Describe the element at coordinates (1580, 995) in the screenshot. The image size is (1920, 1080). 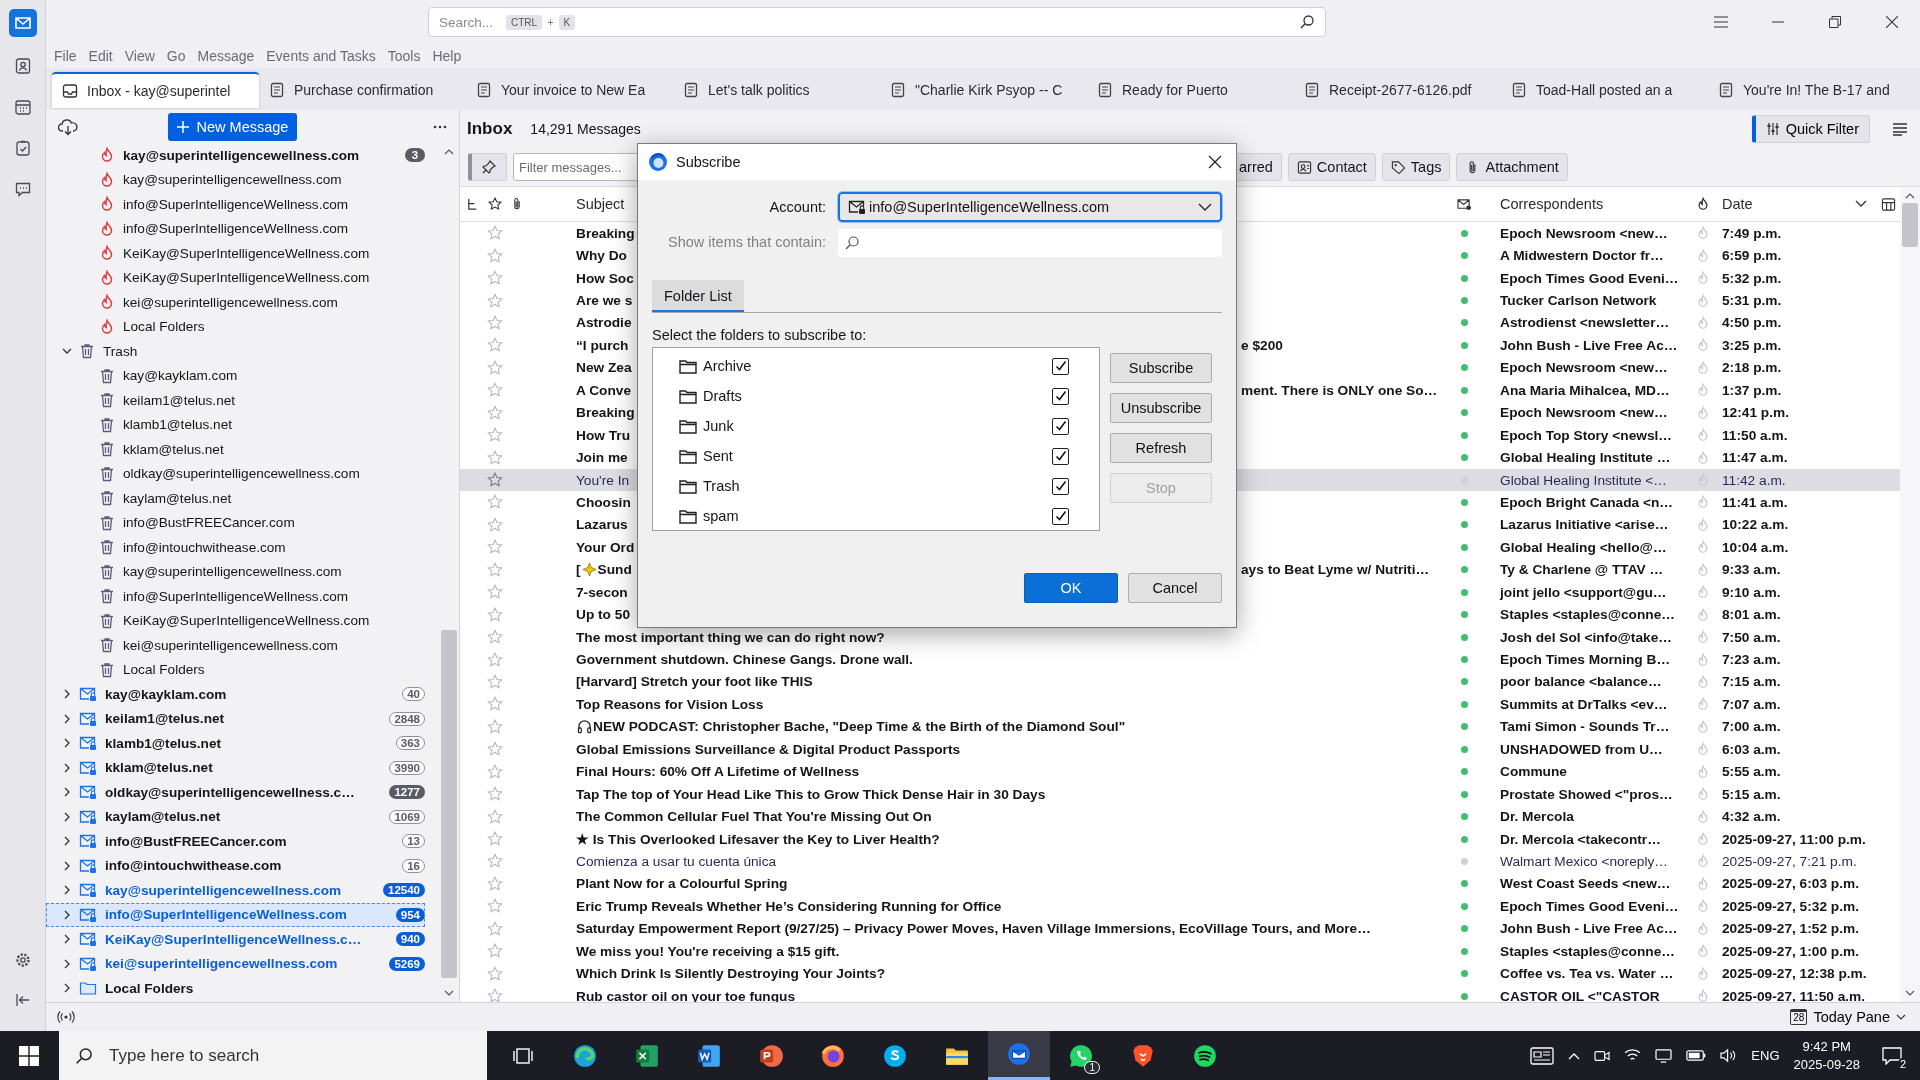
I see `correspondent-text: CASTOR OIL <"CASTOR` at that location.